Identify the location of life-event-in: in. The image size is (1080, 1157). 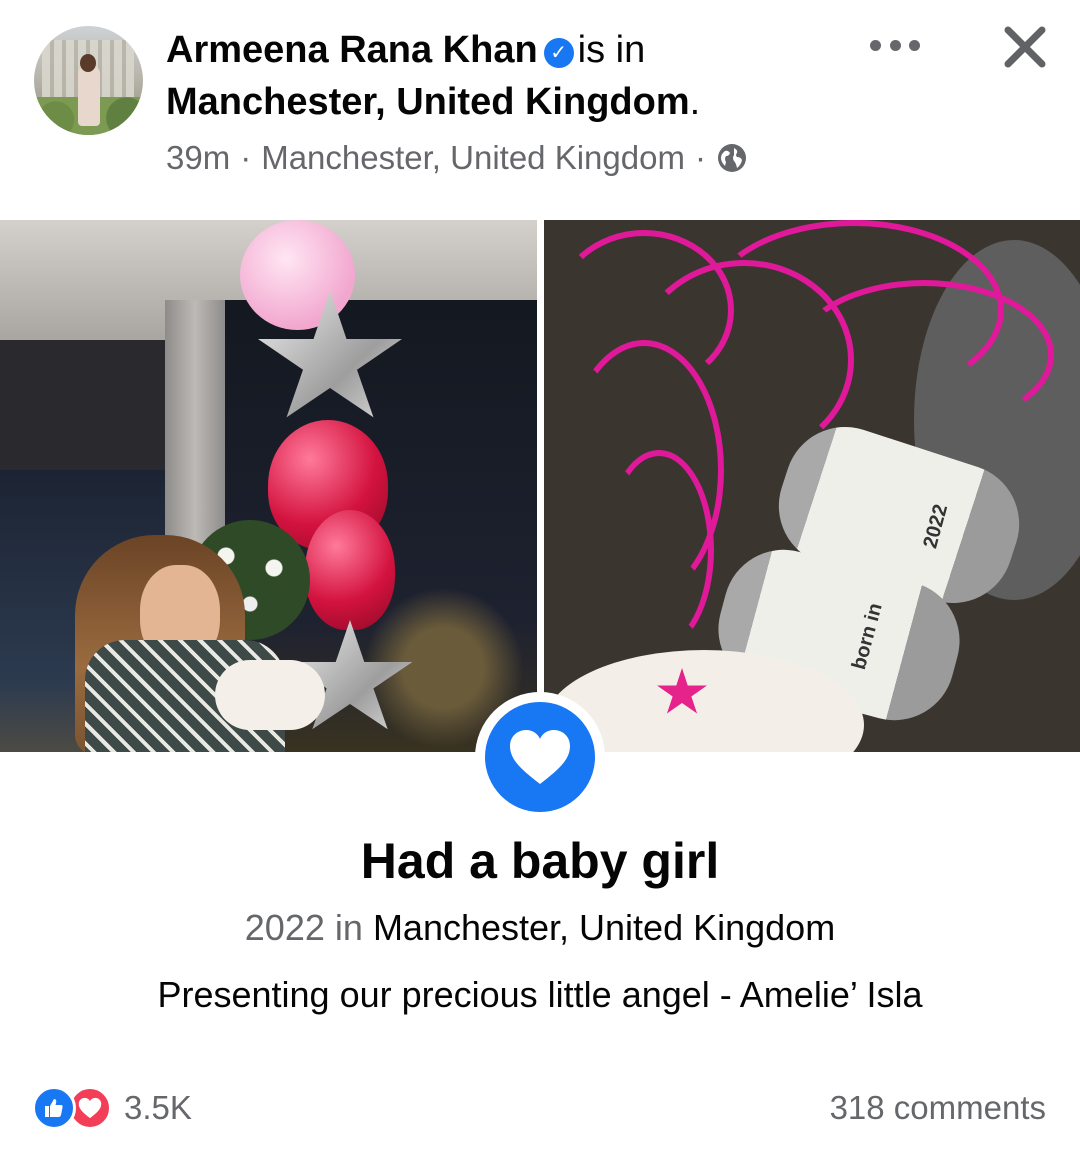
(348, 927).